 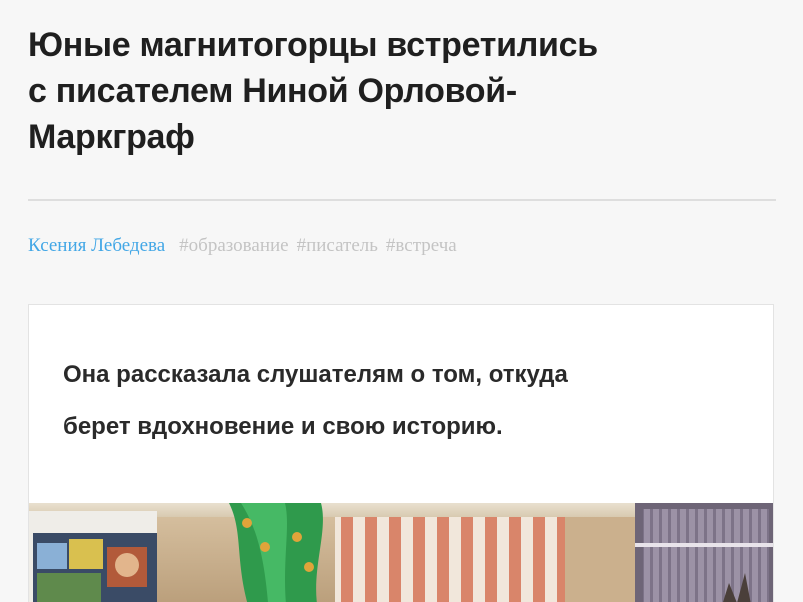 What do you see at coordinates (313, 45) in the screenshot?
I see `article-title-line-1: Юные магнитогорцы встретились` at bounding box center [313, 45].